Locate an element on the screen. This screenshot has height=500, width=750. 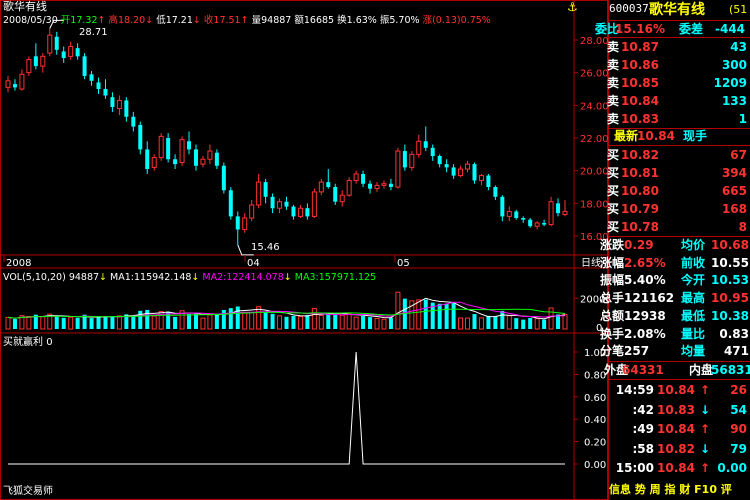
volume-legend-current: 94887 is located at coordinates (84, 277).